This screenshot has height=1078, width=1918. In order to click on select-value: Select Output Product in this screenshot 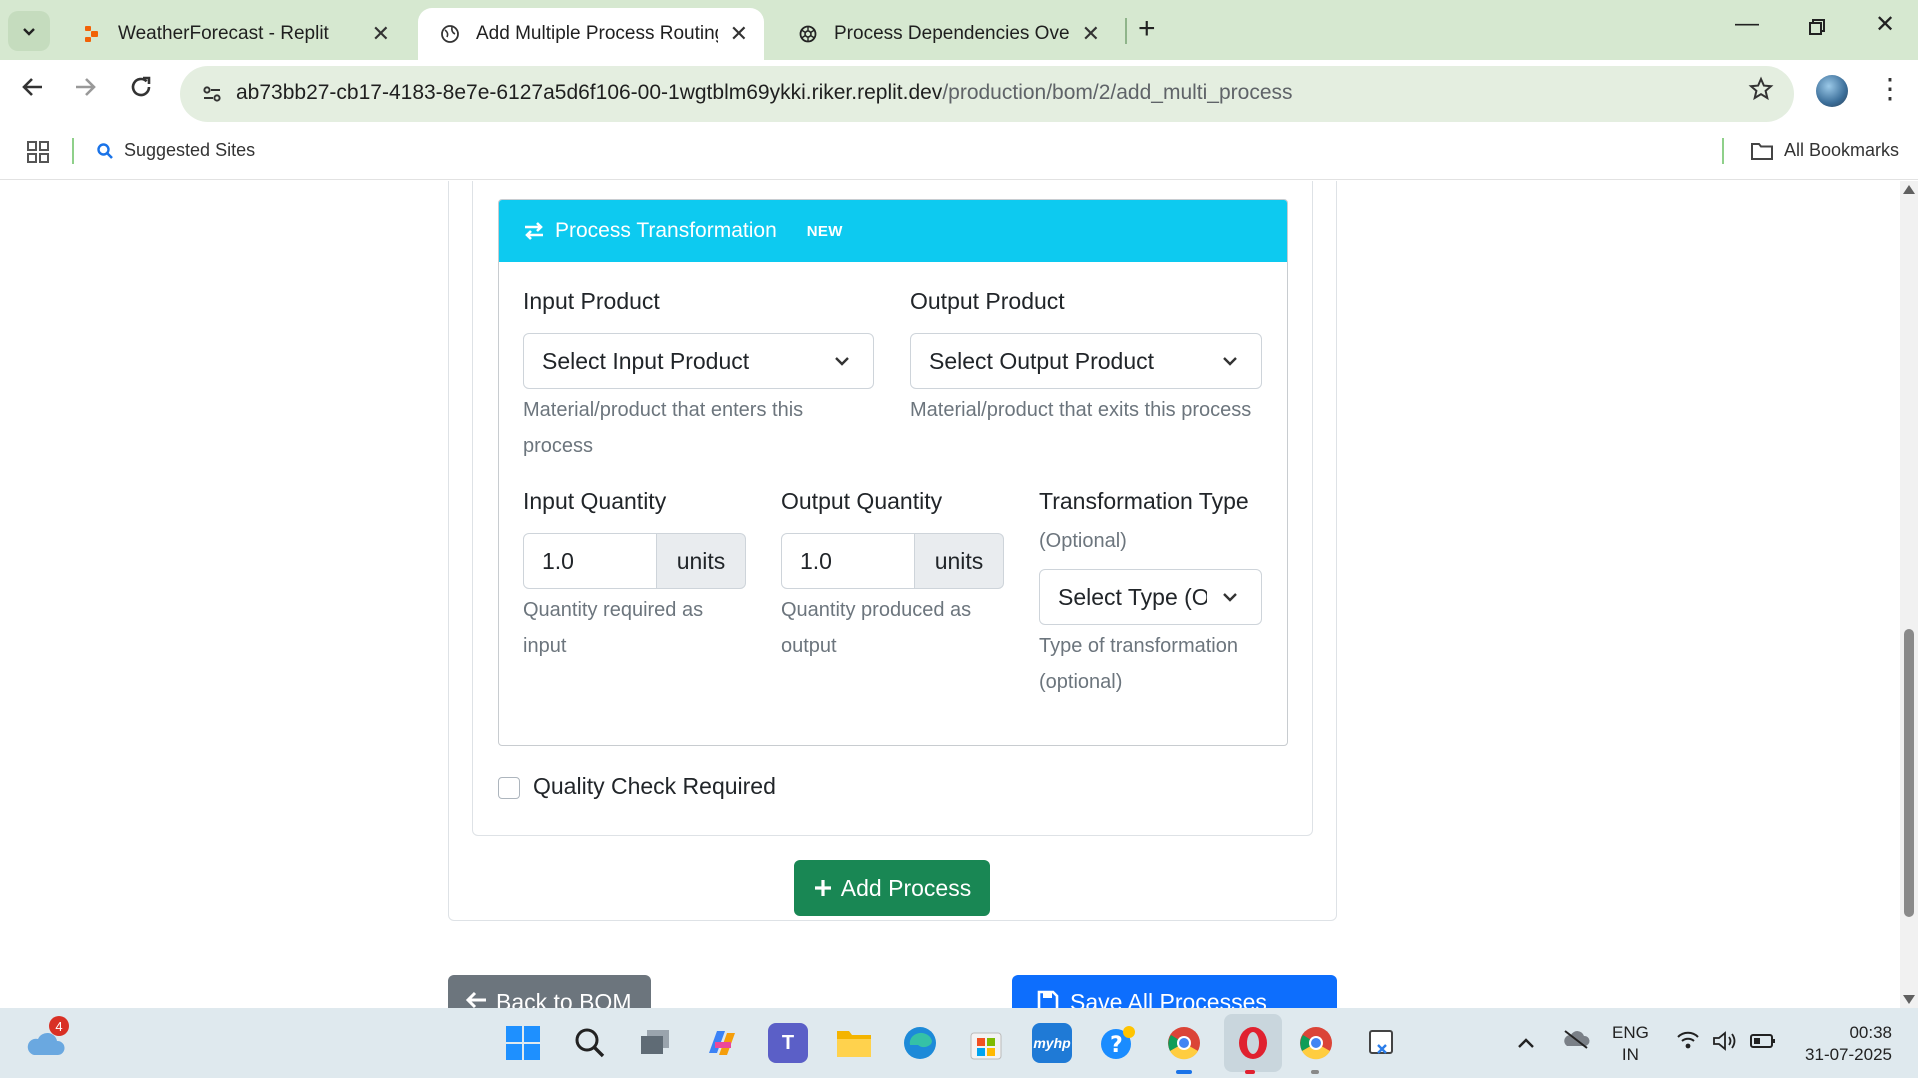, I will do `click(1042, 360)`.